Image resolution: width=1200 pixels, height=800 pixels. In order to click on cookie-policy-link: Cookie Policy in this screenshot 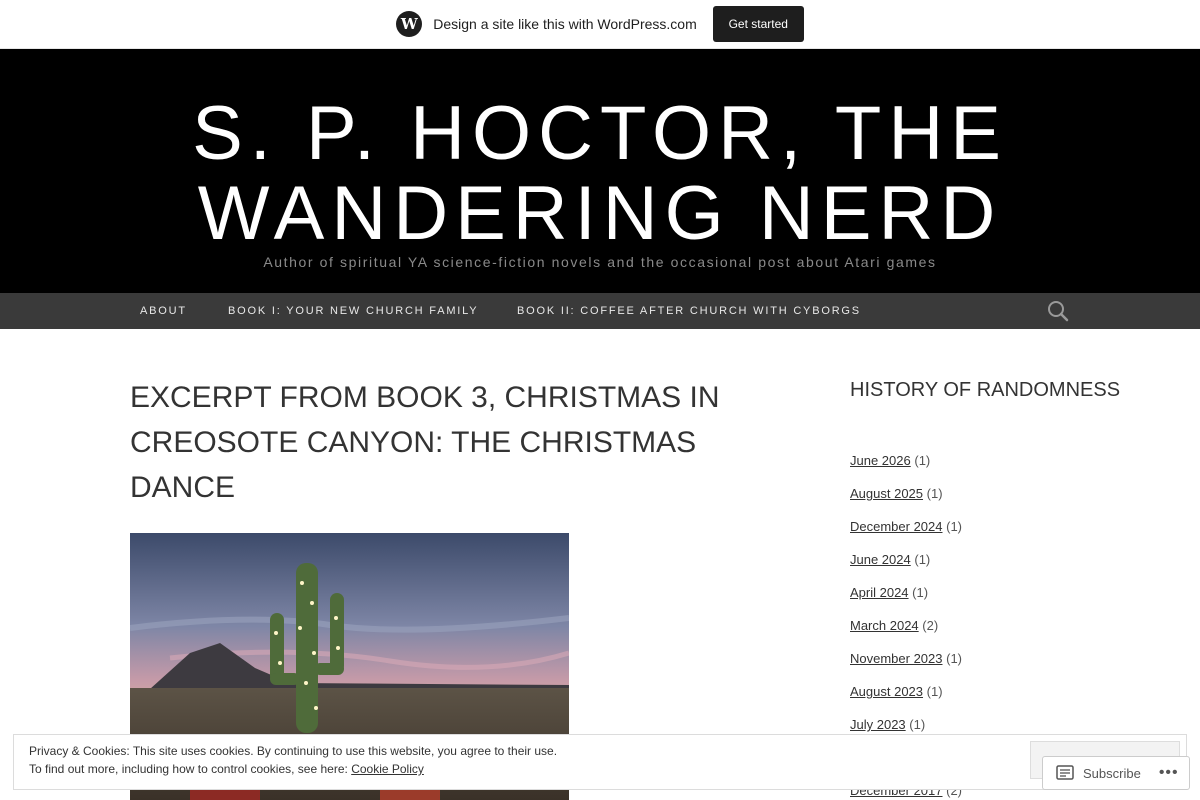, I will do `click(387, 769)`.